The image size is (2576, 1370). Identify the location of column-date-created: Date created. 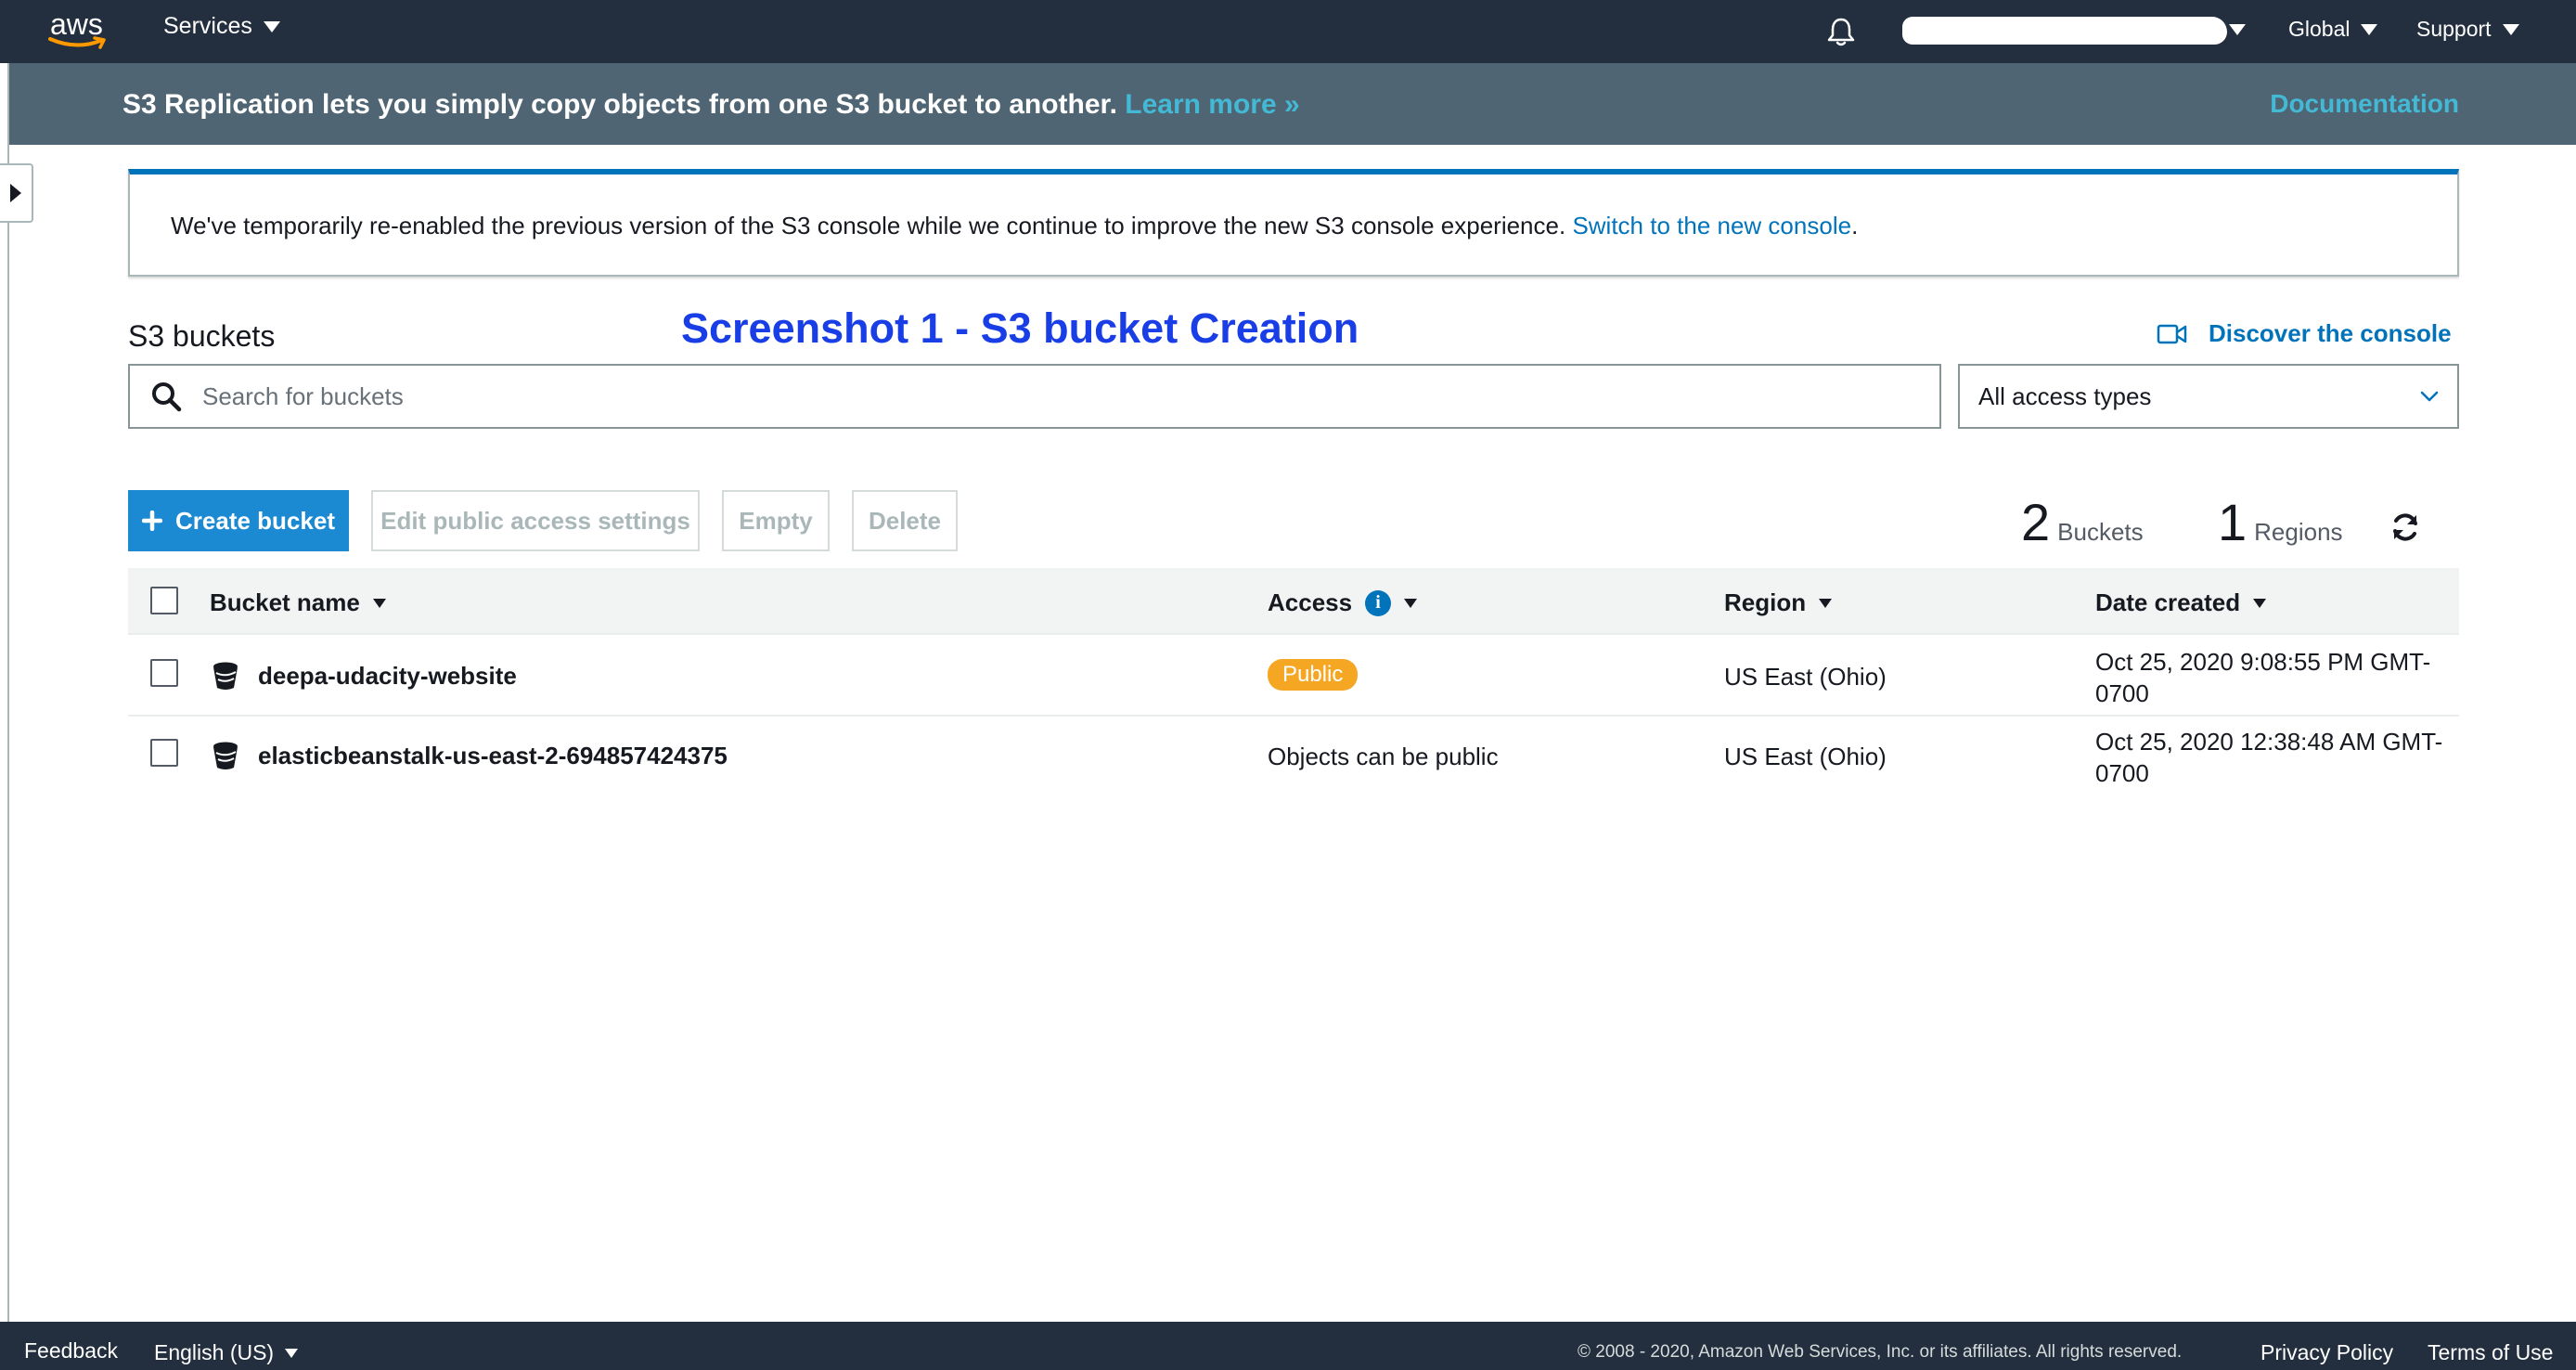
(2181, 602).